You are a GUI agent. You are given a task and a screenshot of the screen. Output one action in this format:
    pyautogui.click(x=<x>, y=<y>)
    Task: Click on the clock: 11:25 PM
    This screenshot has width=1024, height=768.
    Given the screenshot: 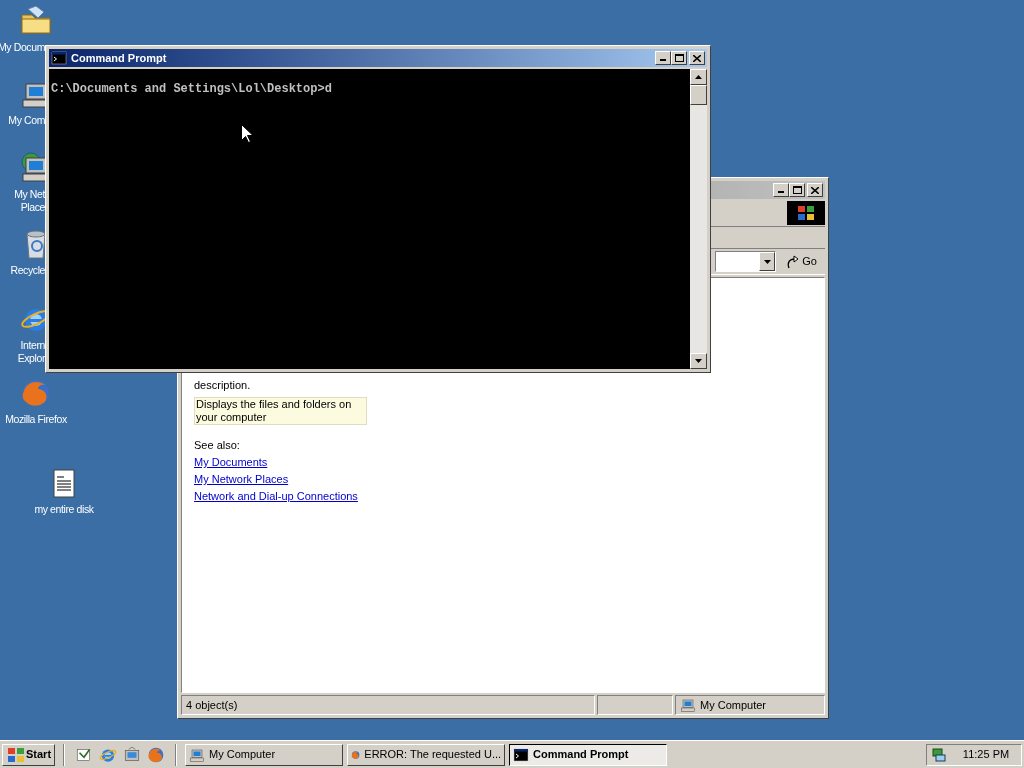 What is the action you would take?
    pyautogui.click(x=986, y=755)
    